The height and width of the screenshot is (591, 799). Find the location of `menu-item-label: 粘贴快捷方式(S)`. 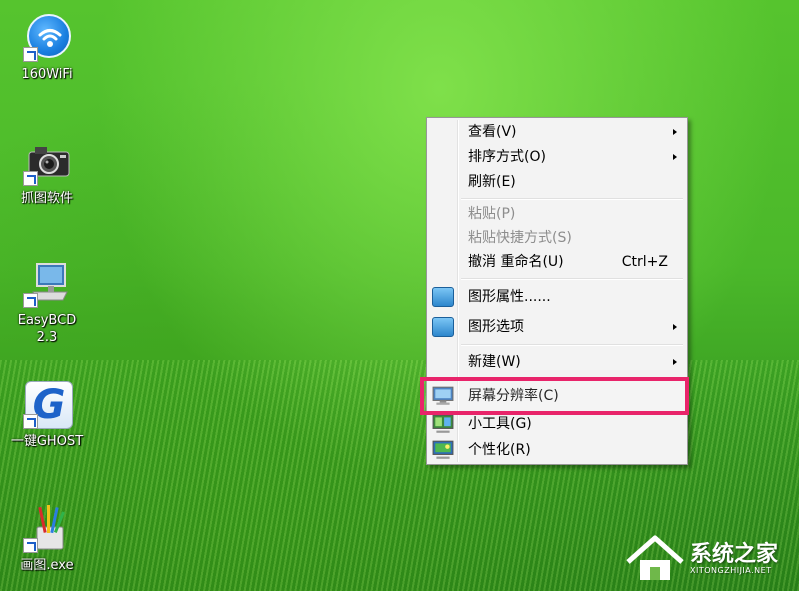

menu-item-label: 粘贴快捷方式(S) is located at coordinates (520, 238).